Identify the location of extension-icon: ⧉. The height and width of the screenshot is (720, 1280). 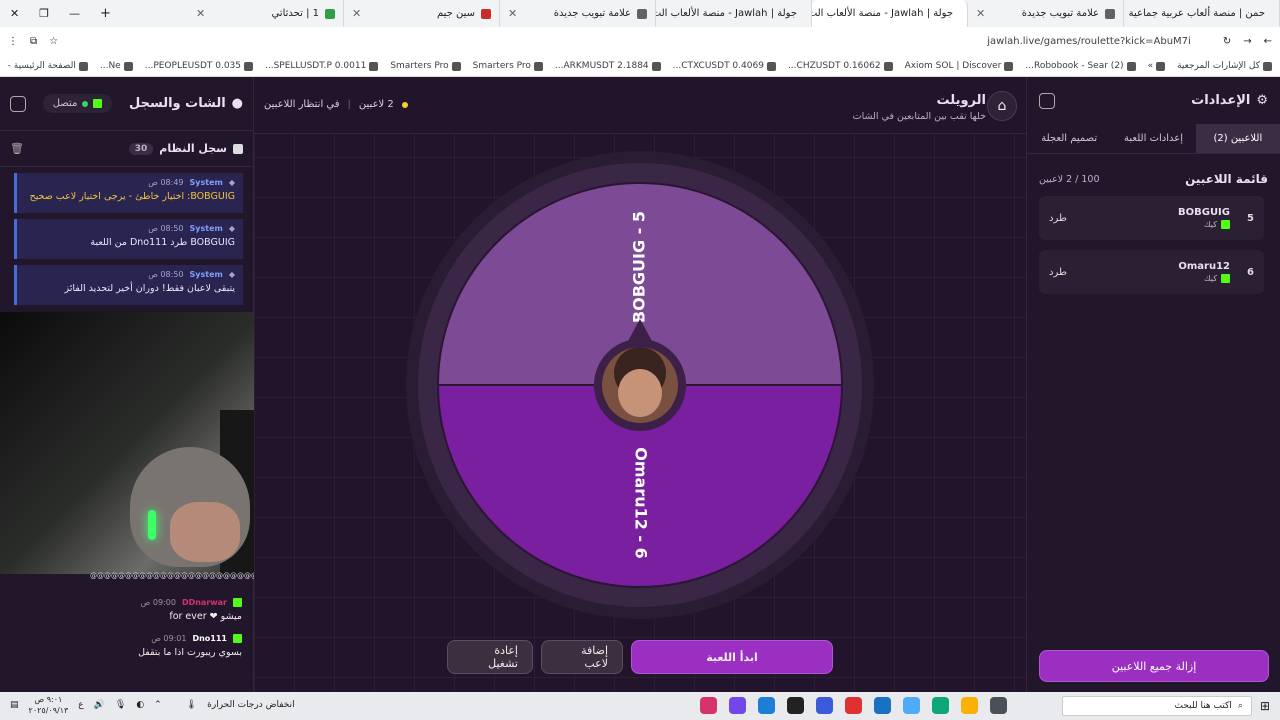
(33, 41).